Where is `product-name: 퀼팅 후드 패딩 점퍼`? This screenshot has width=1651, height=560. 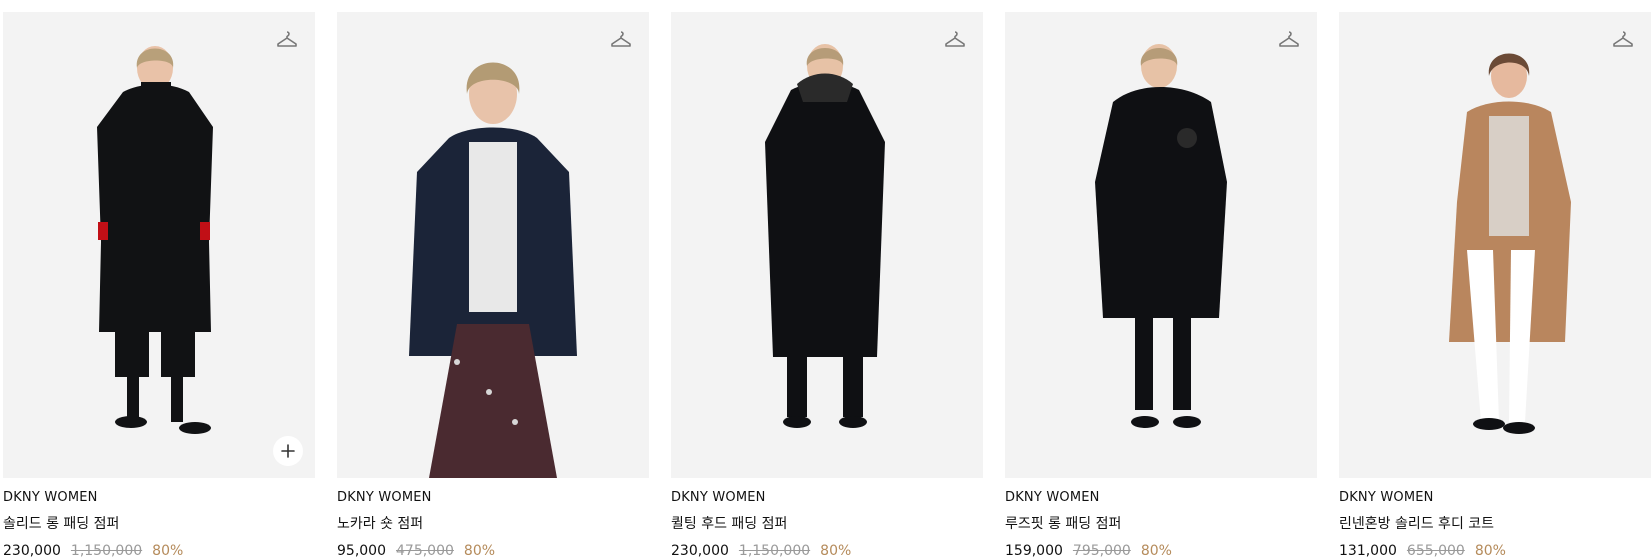
product-name: 퀼팅 후드 패딩 점퍼 is located at coordinates (827, 523).